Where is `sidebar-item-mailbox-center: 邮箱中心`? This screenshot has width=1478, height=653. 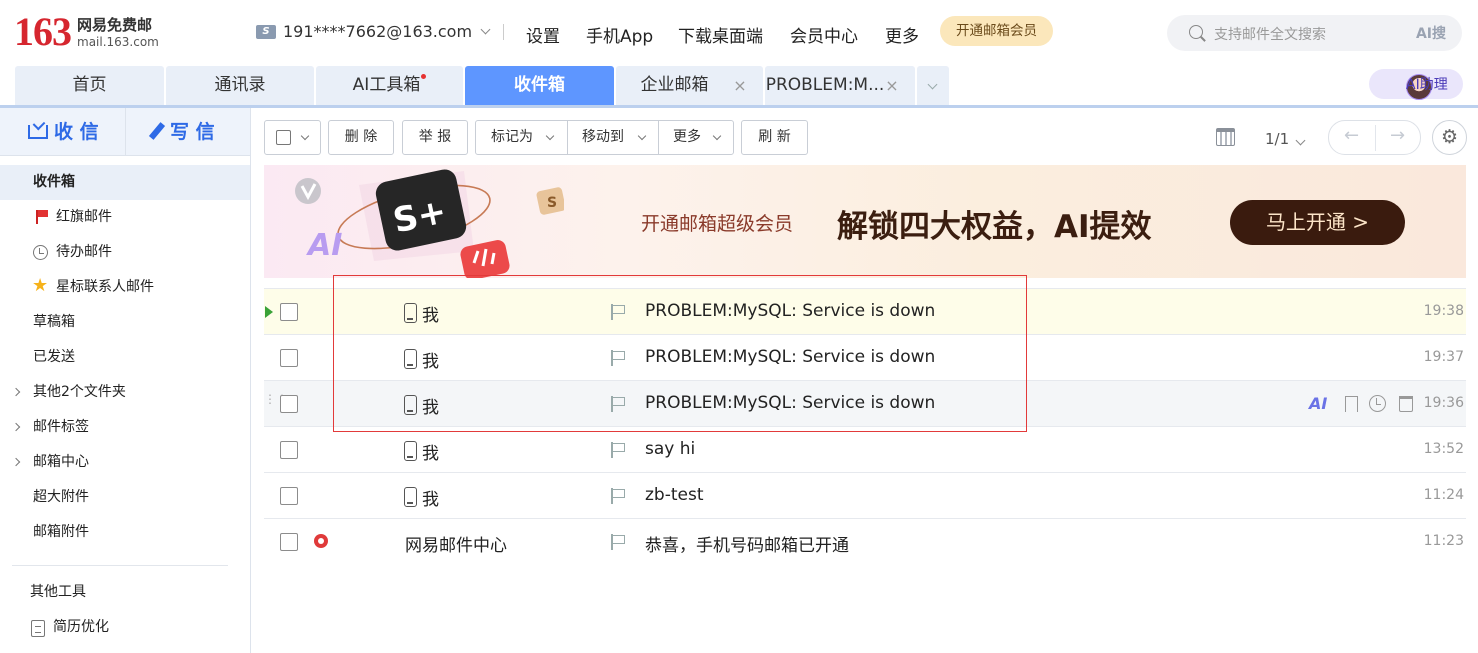 sidebar-item-mailbox-center: 邮箱中心 is located at coordinates (125, 462).